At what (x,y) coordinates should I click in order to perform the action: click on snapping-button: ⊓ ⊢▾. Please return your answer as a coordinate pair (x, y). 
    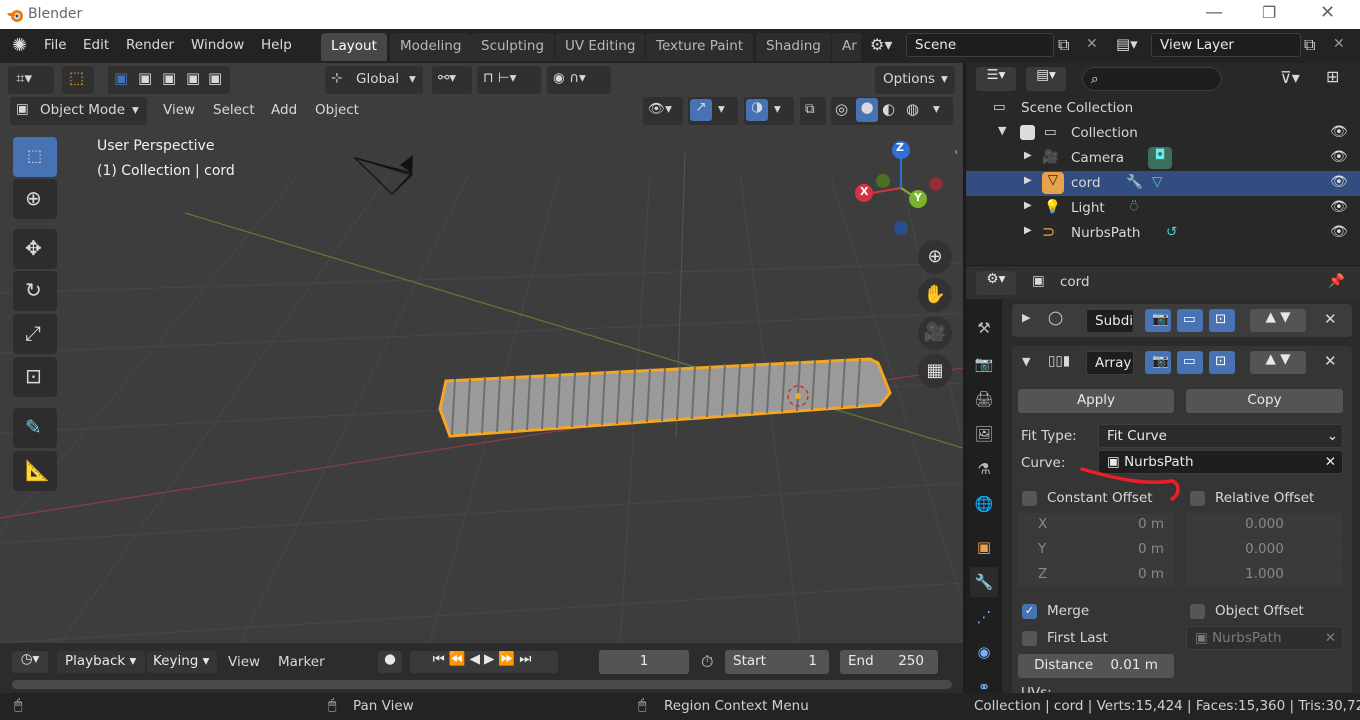
    Looking at the image, I should click on (509, 80).